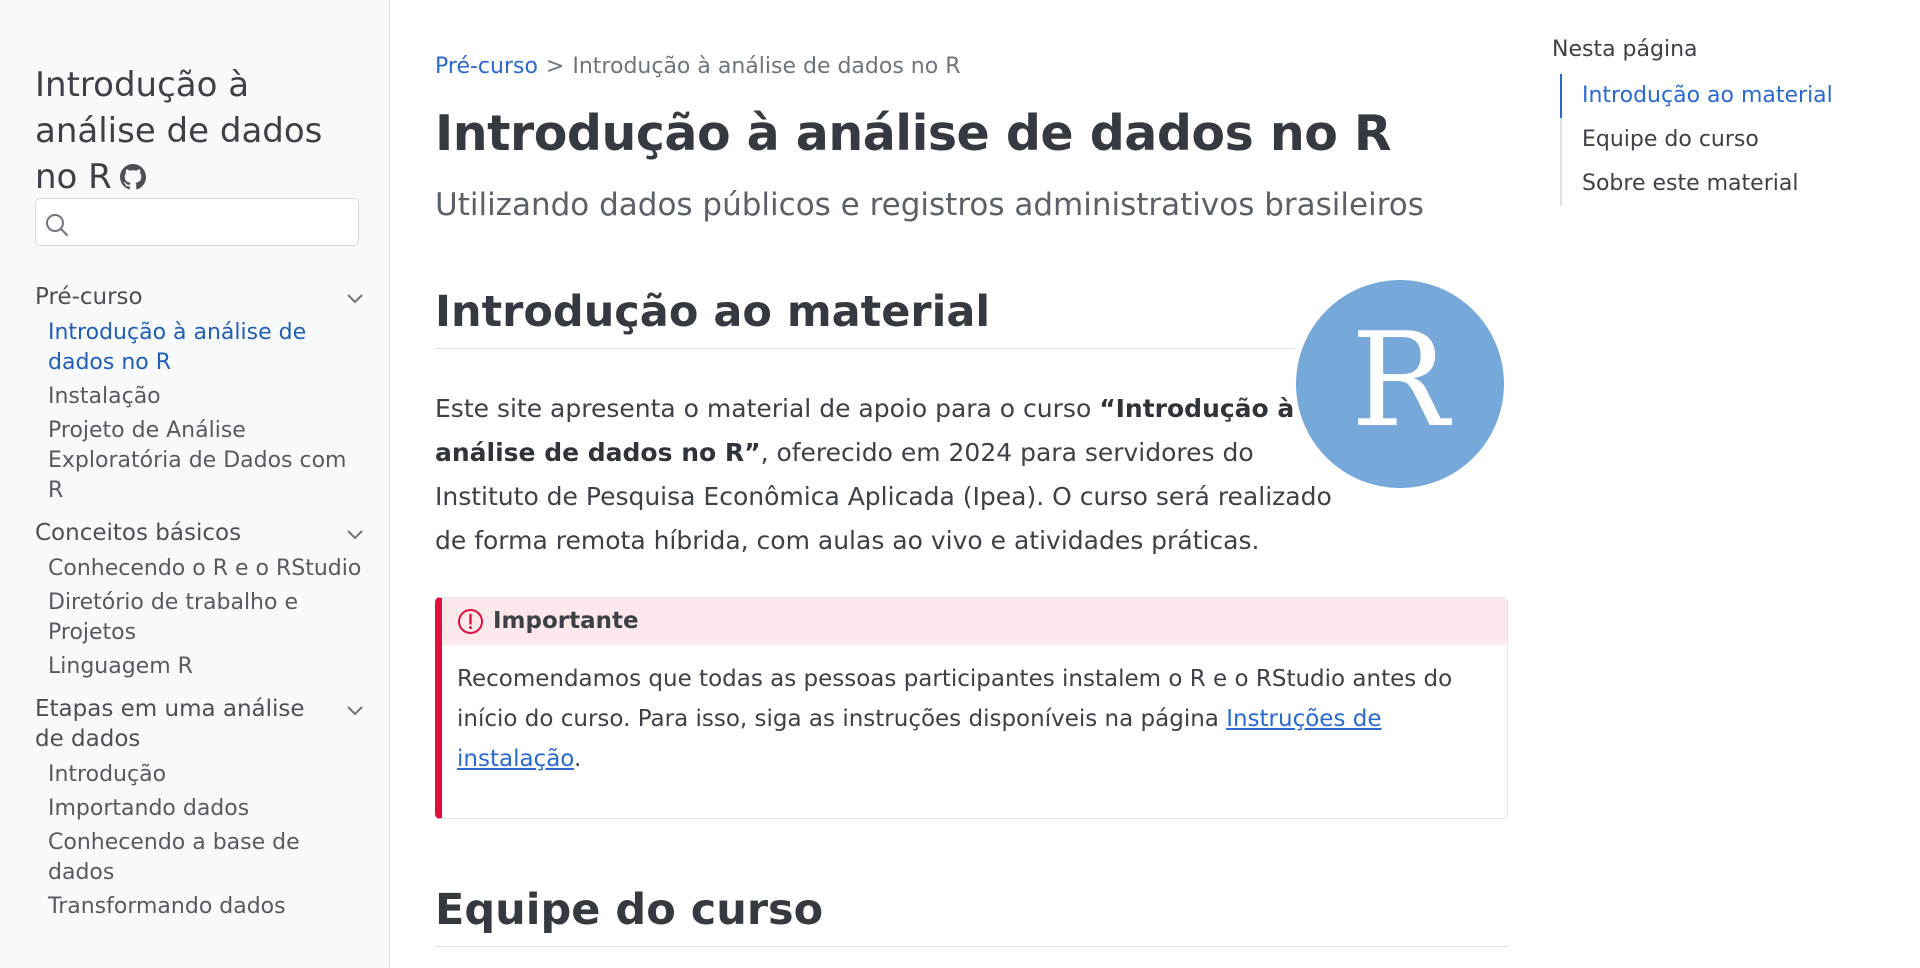  What do you see at coordinates (200, 397) in the screenshot?
I see `sidebar-item-instalacao: Instalação` at bounding box center [200, 397].